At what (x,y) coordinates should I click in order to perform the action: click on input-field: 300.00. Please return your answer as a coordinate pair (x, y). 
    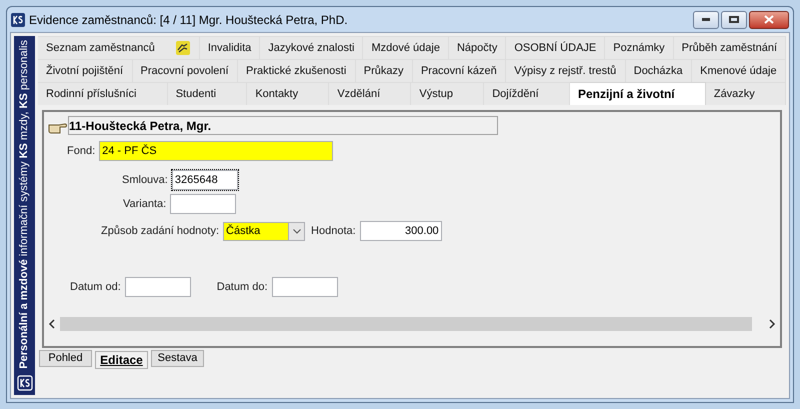
    Looking at the image, I should click on (401, 231).